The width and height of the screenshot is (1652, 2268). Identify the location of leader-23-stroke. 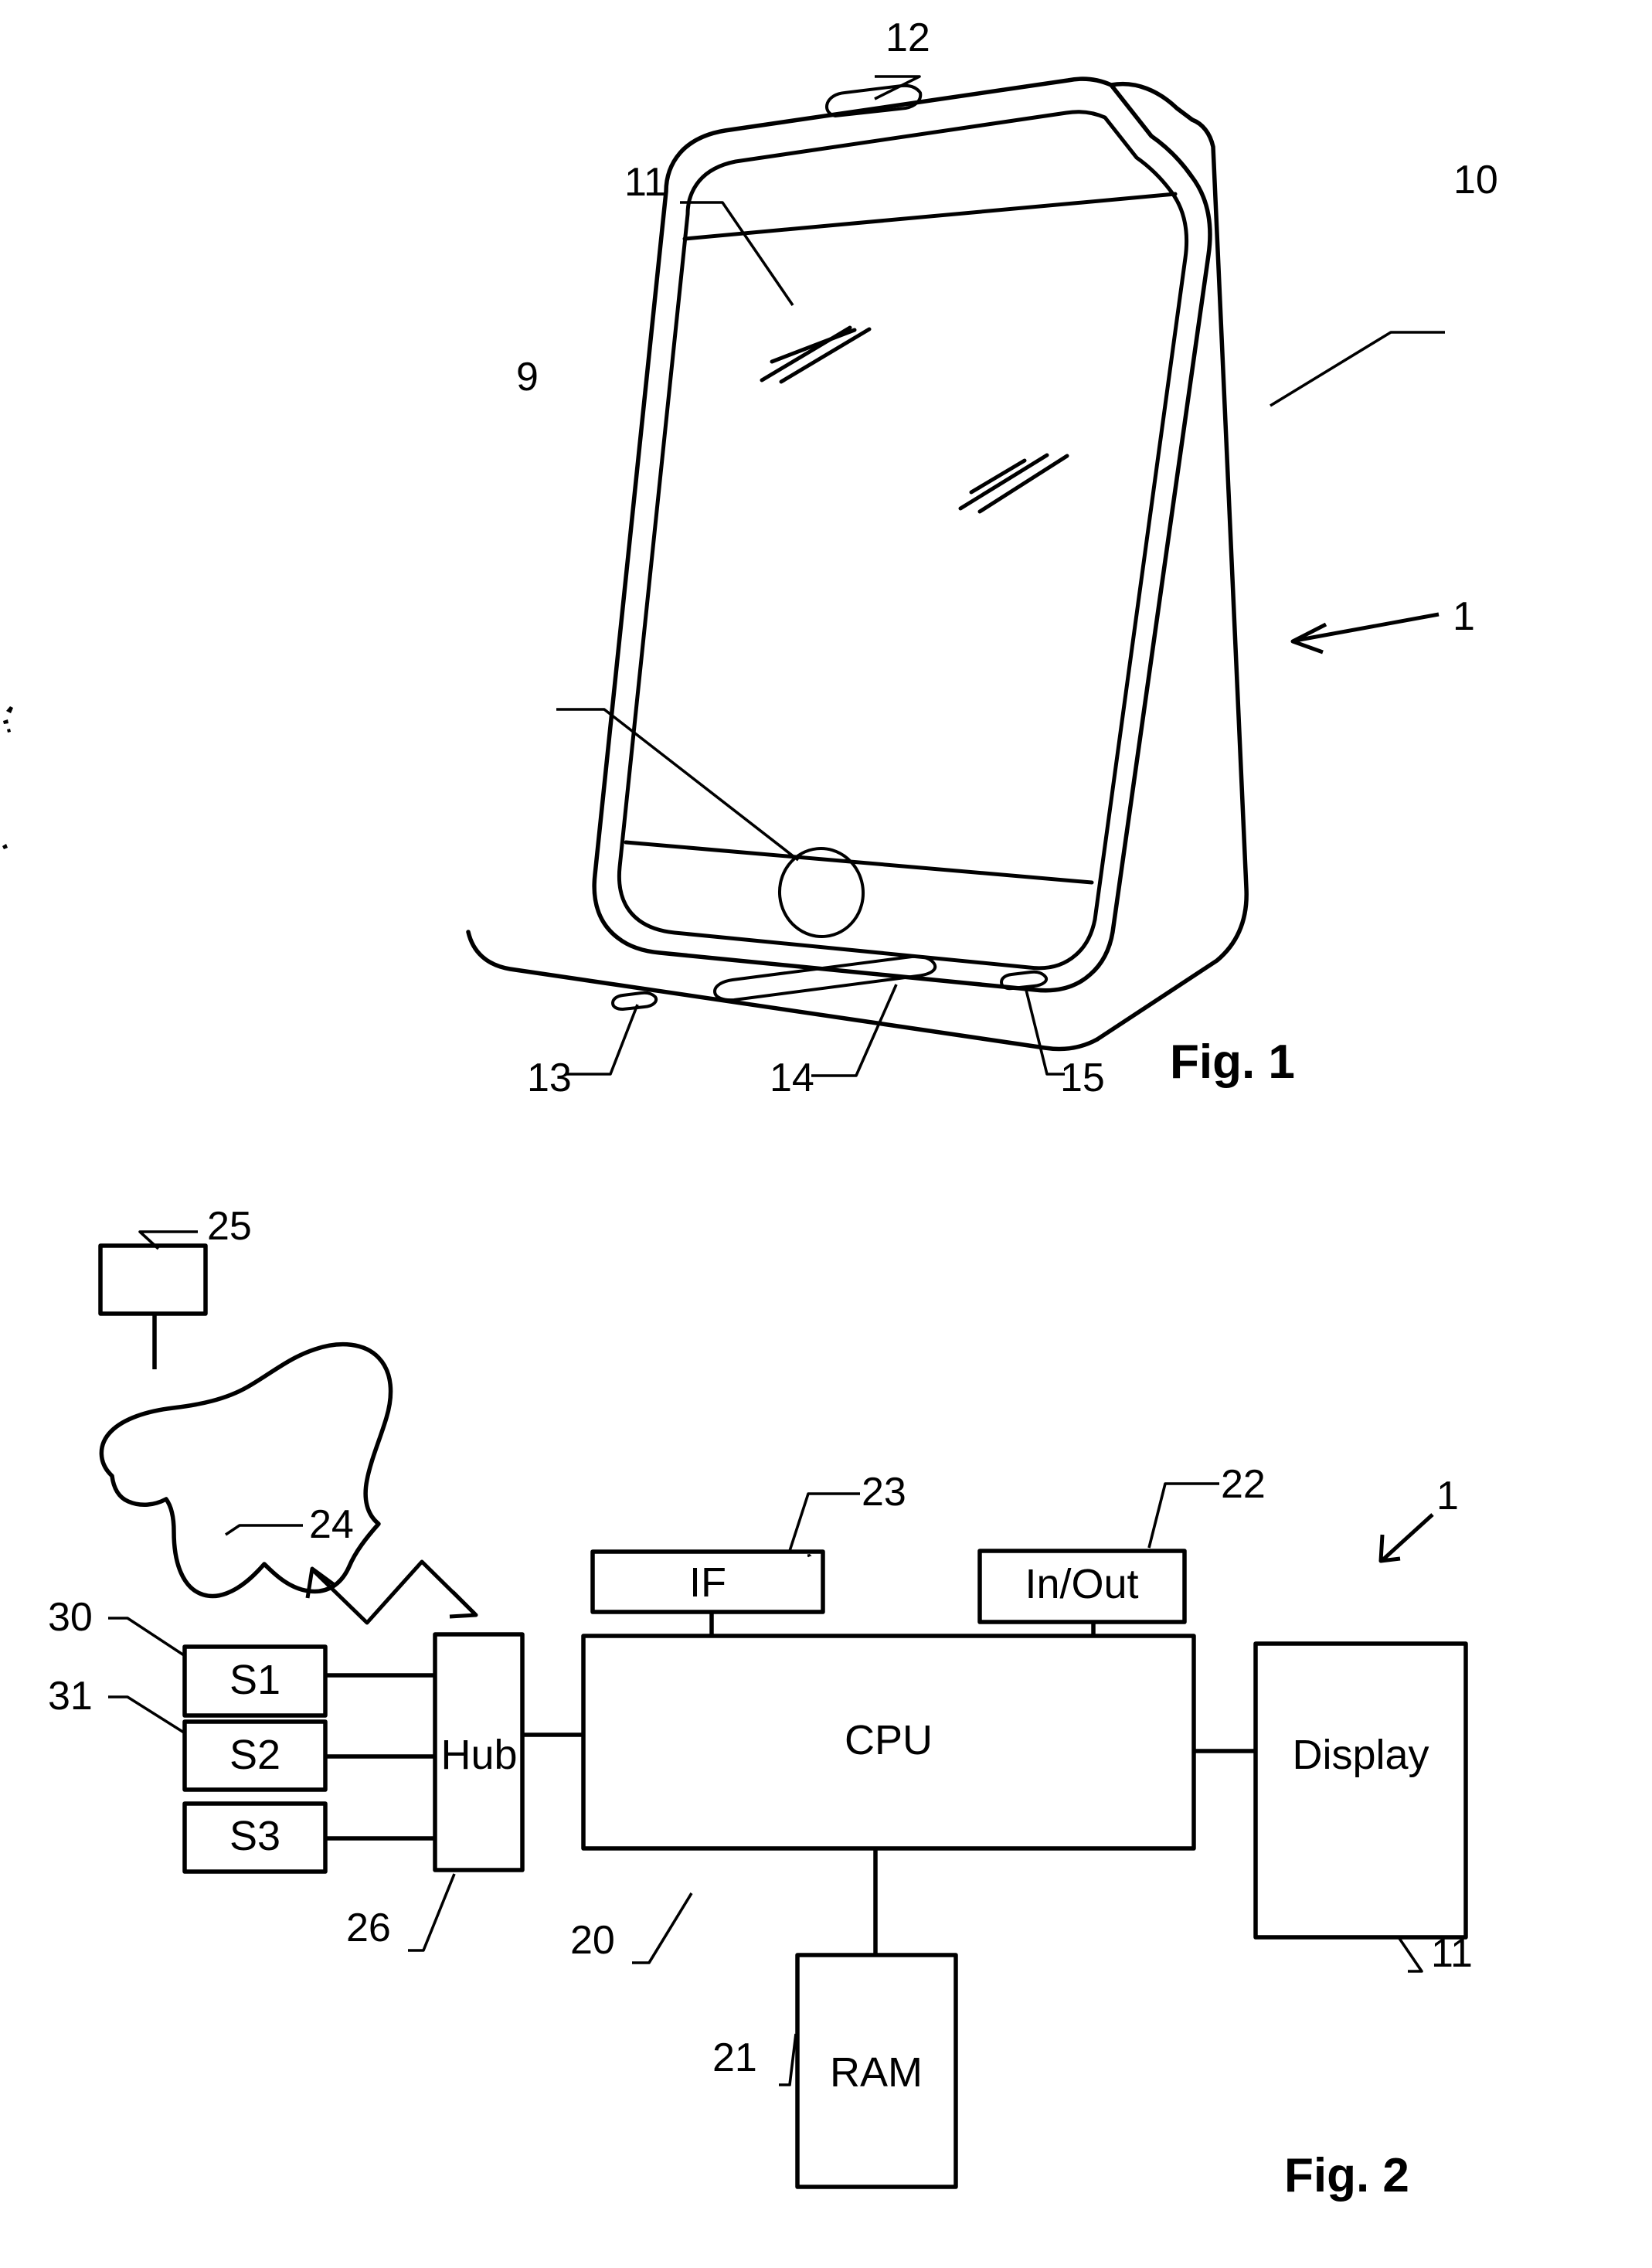
(823, 1523).